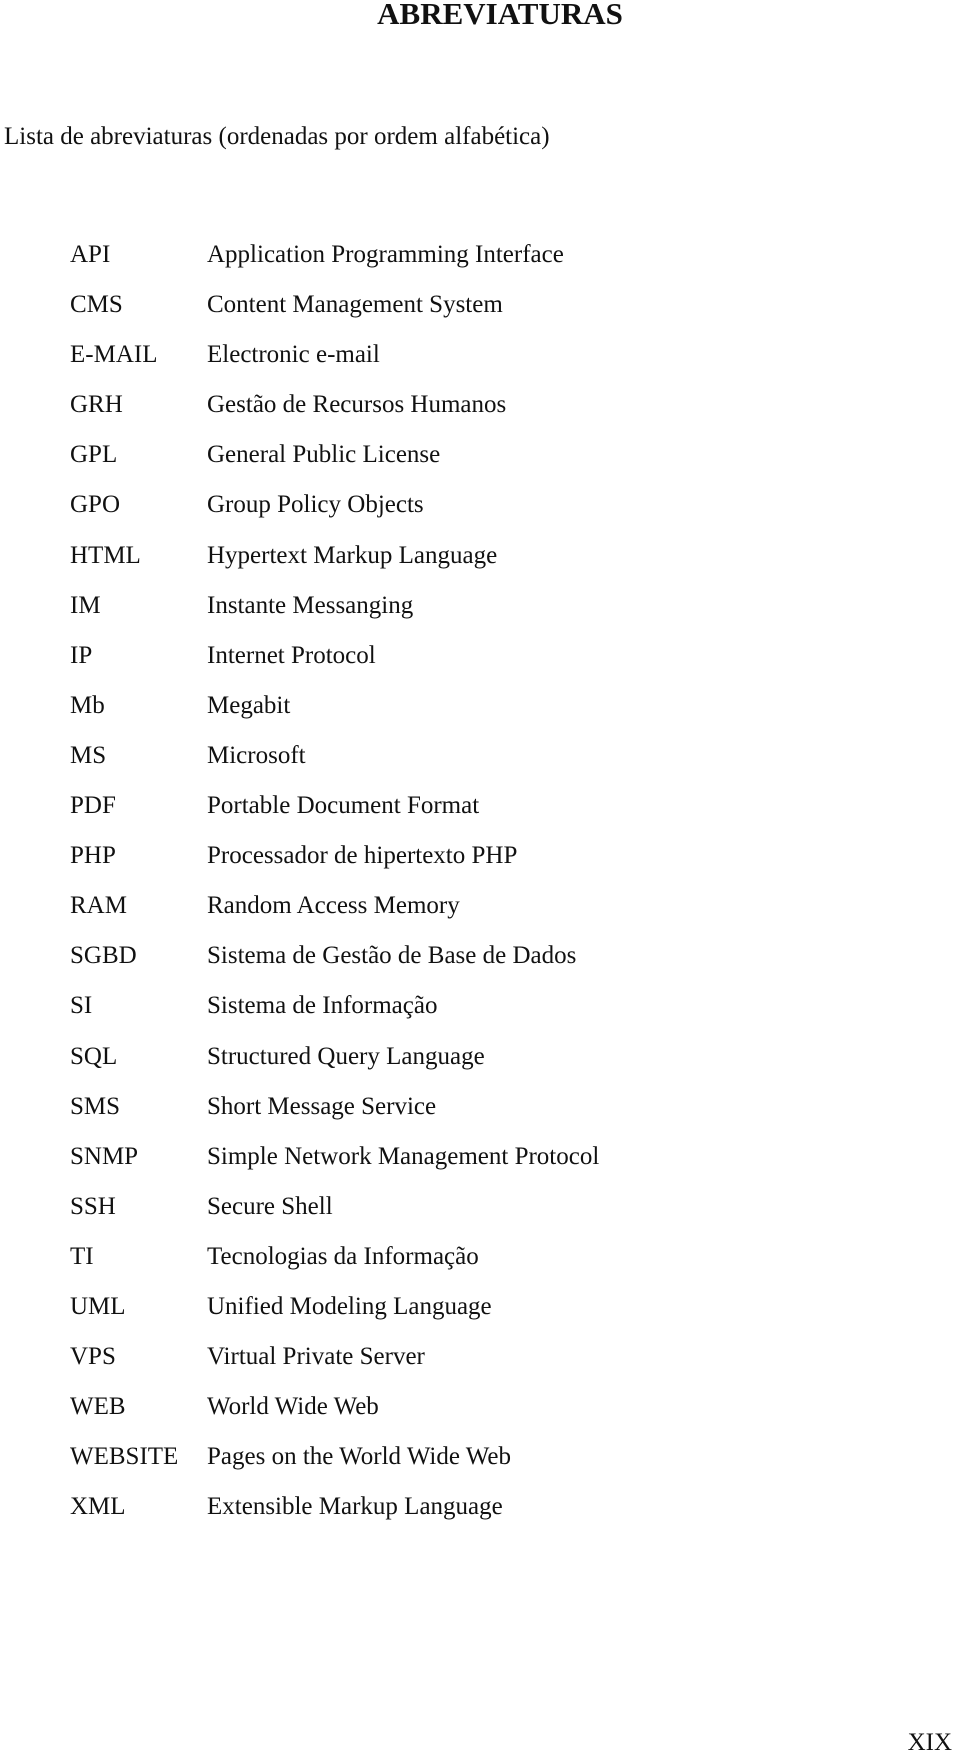 The height and width of the screenshot is (1758, 960). Describe the element at coordinates (346, 1056) in the screenshot. I see `abbreviation-meaning: Structured Query Language` at that location.